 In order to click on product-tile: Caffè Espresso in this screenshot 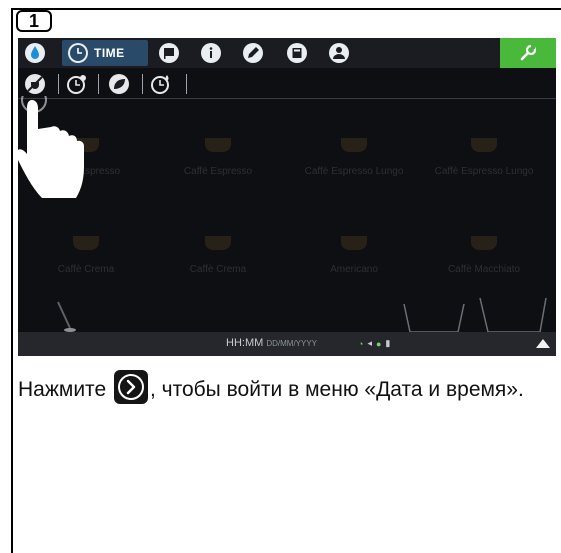, I will do `click(218, 157)`.